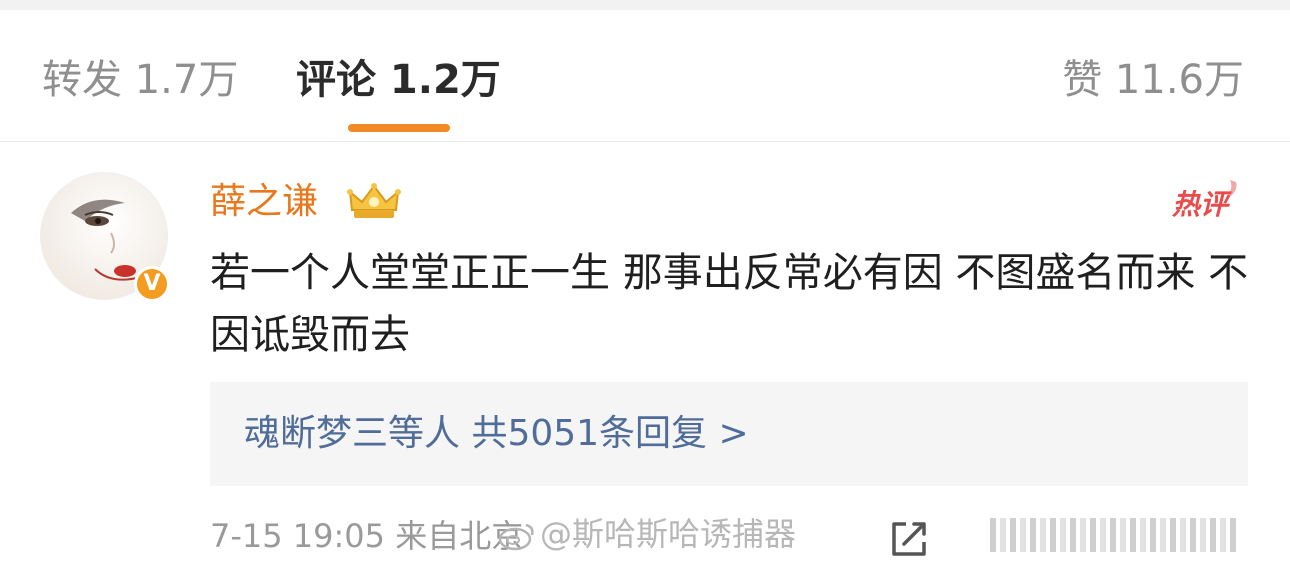  What do you see at coordinates (1153, 80) in the screenshot?
I see `tab-like: 赞 11.6万` at bounding box center [1153, 80].